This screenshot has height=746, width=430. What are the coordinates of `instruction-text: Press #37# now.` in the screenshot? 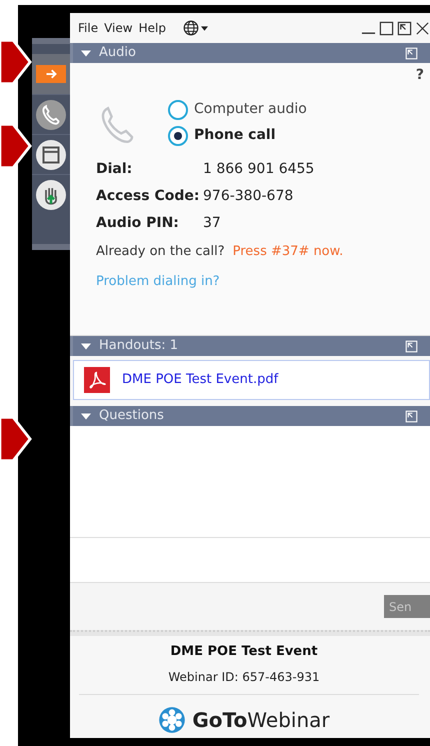 It's located at (288, 252).